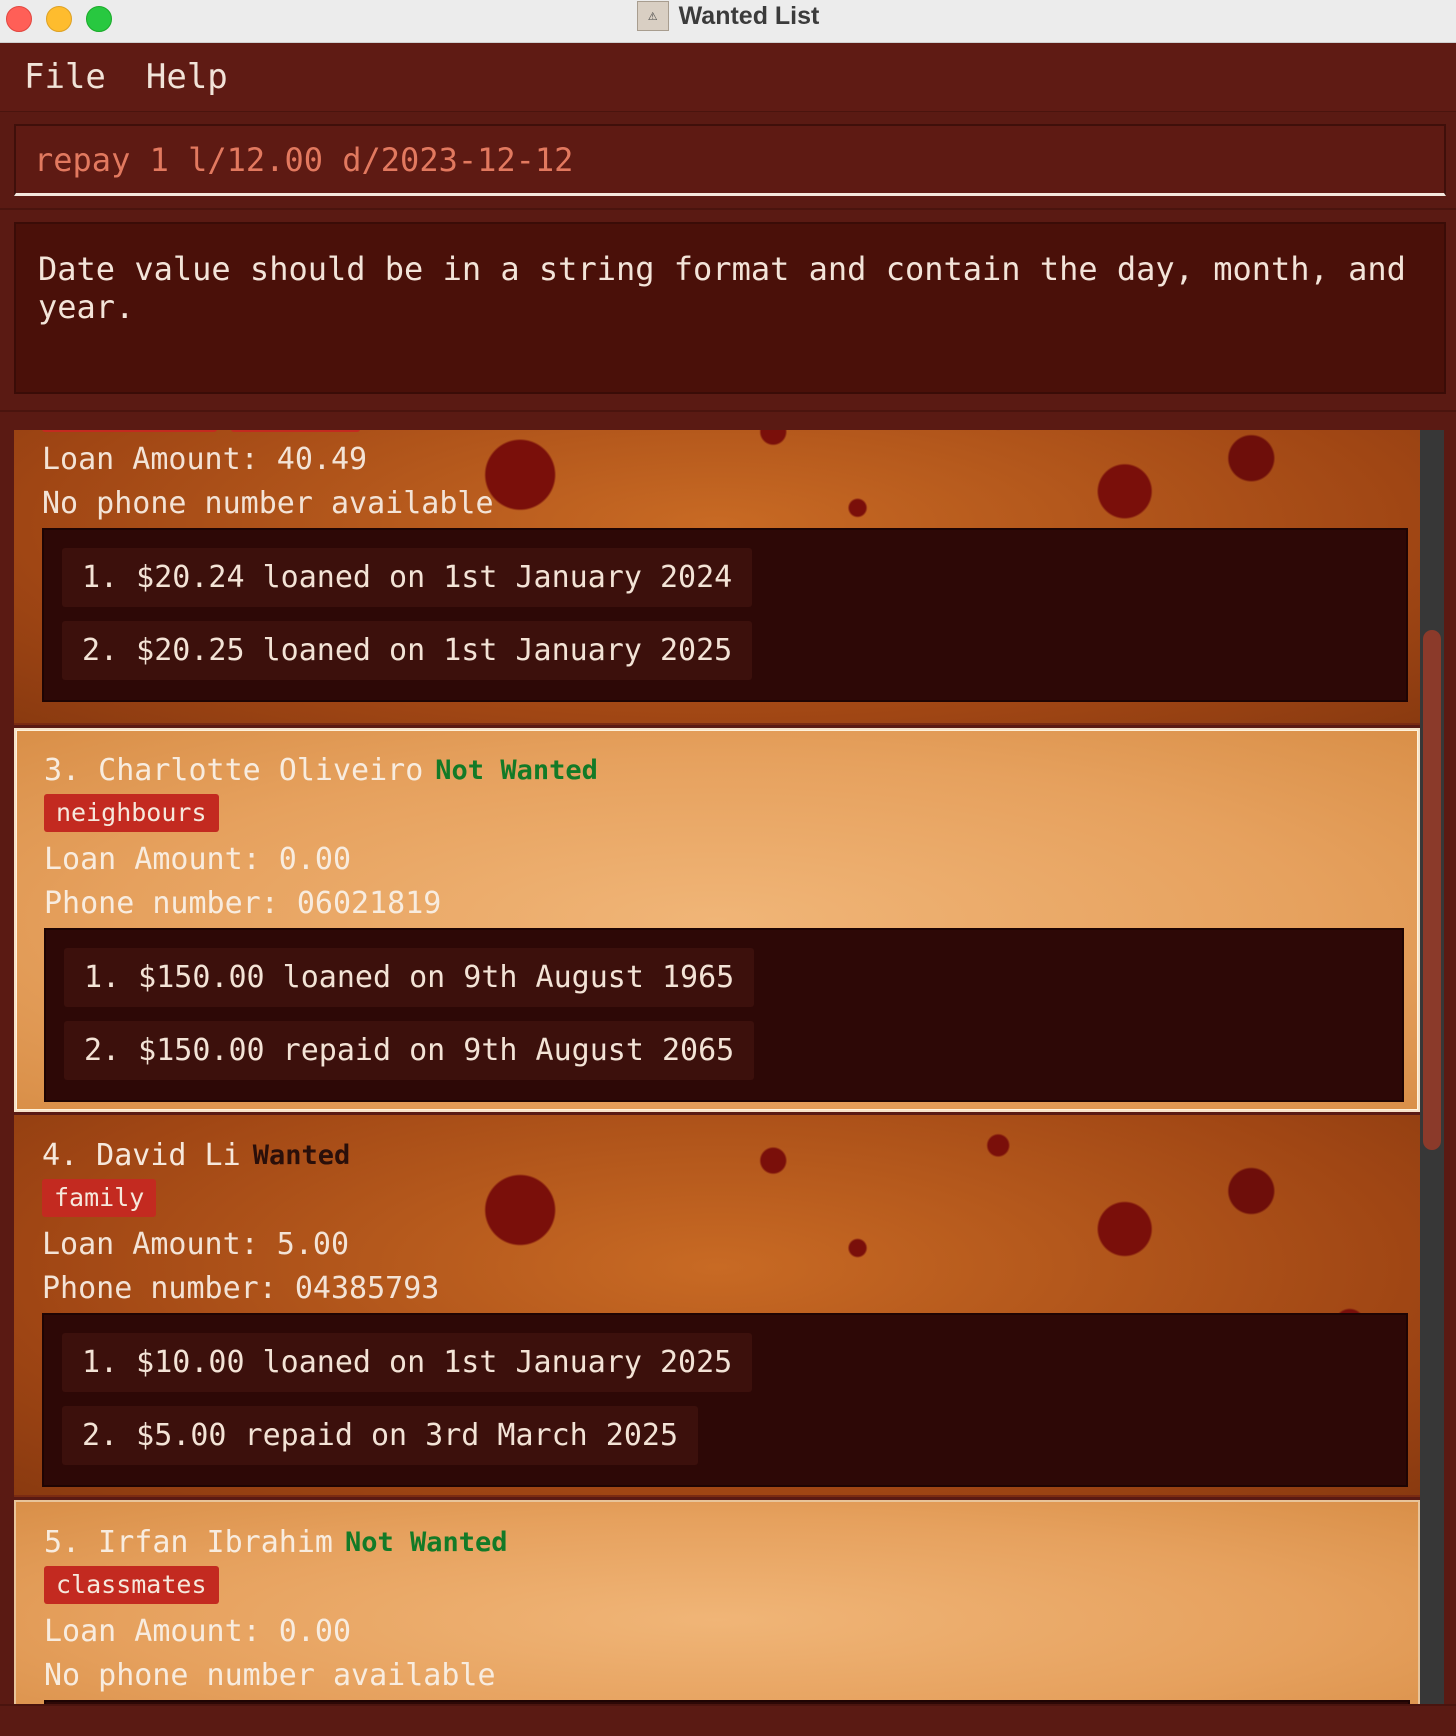 The width and height of the screenshot is (1456, 1736). Describe the element at coordinates (295, 431) in the screenshot. I see `tag: friends` at that location.